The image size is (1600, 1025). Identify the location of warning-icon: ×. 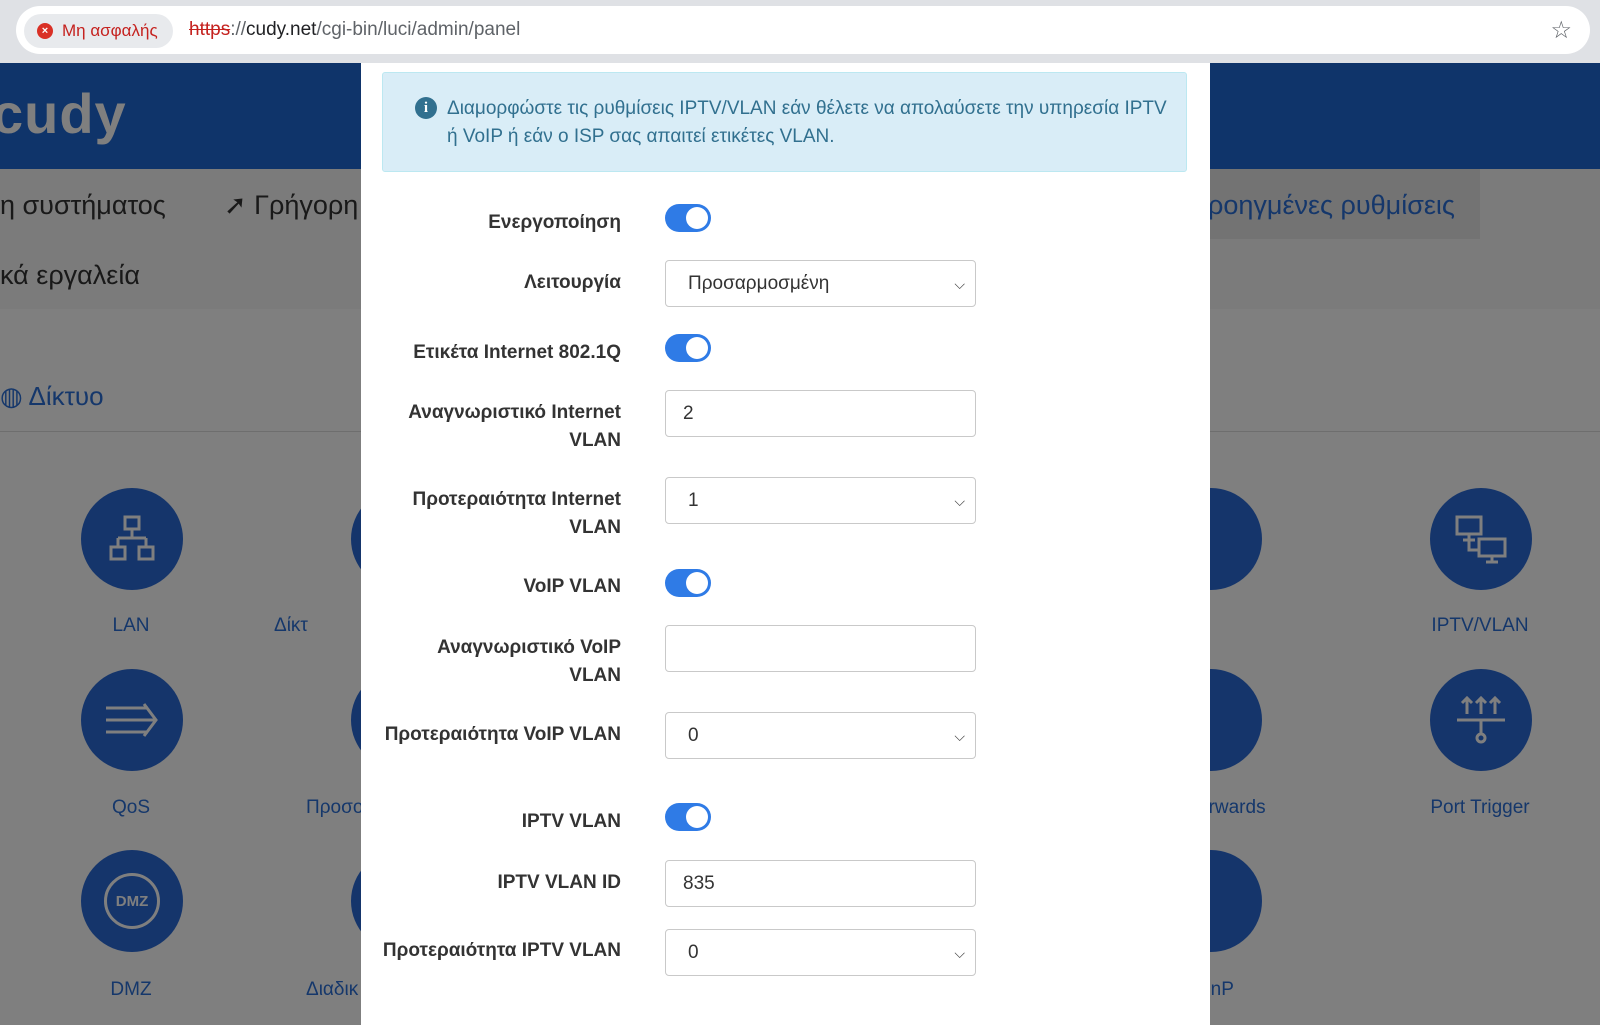
(45, 31).